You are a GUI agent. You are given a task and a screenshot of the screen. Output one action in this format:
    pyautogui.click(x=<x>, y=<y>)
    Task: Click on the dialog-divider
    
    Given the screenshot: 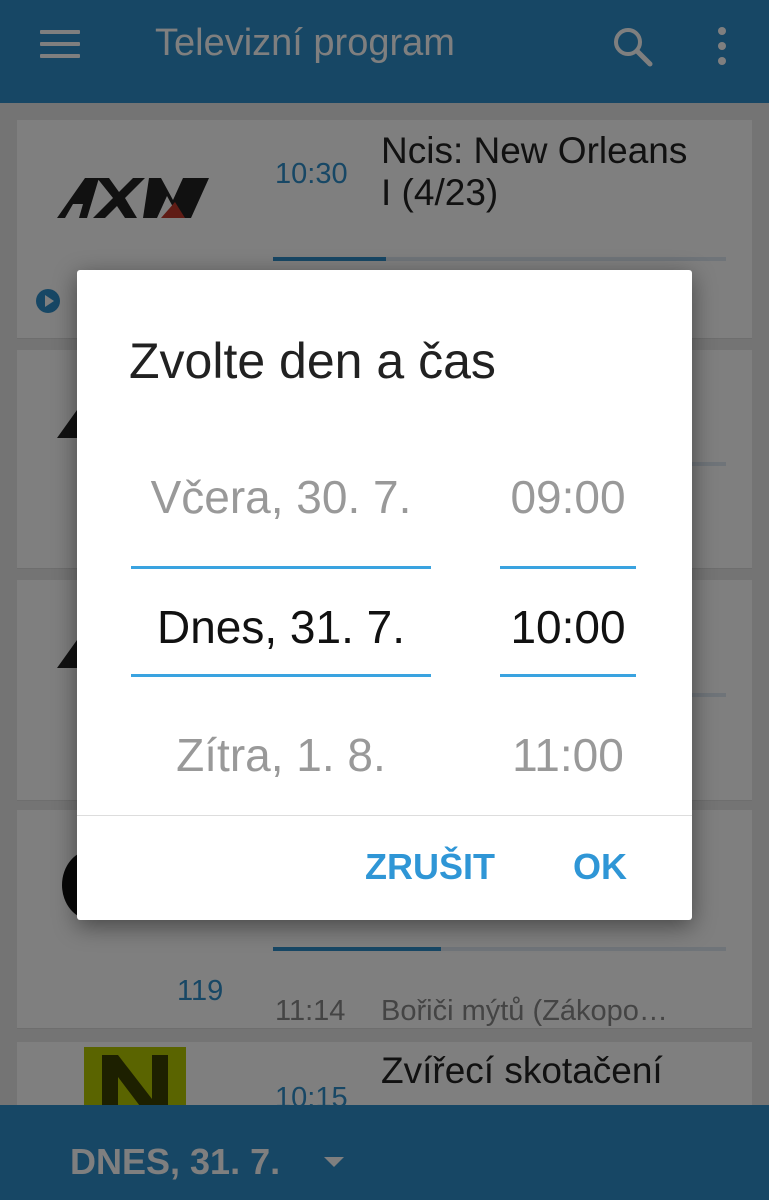 What is the action you would take?
    pyautogui.click(x=384, y=815)
    